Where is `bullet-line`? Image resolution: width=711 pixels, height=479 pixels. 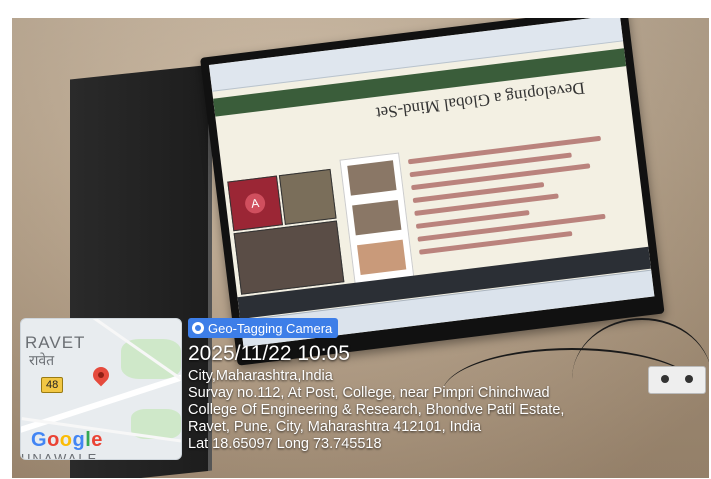 bullet-line is located at coordinates (501, 177).